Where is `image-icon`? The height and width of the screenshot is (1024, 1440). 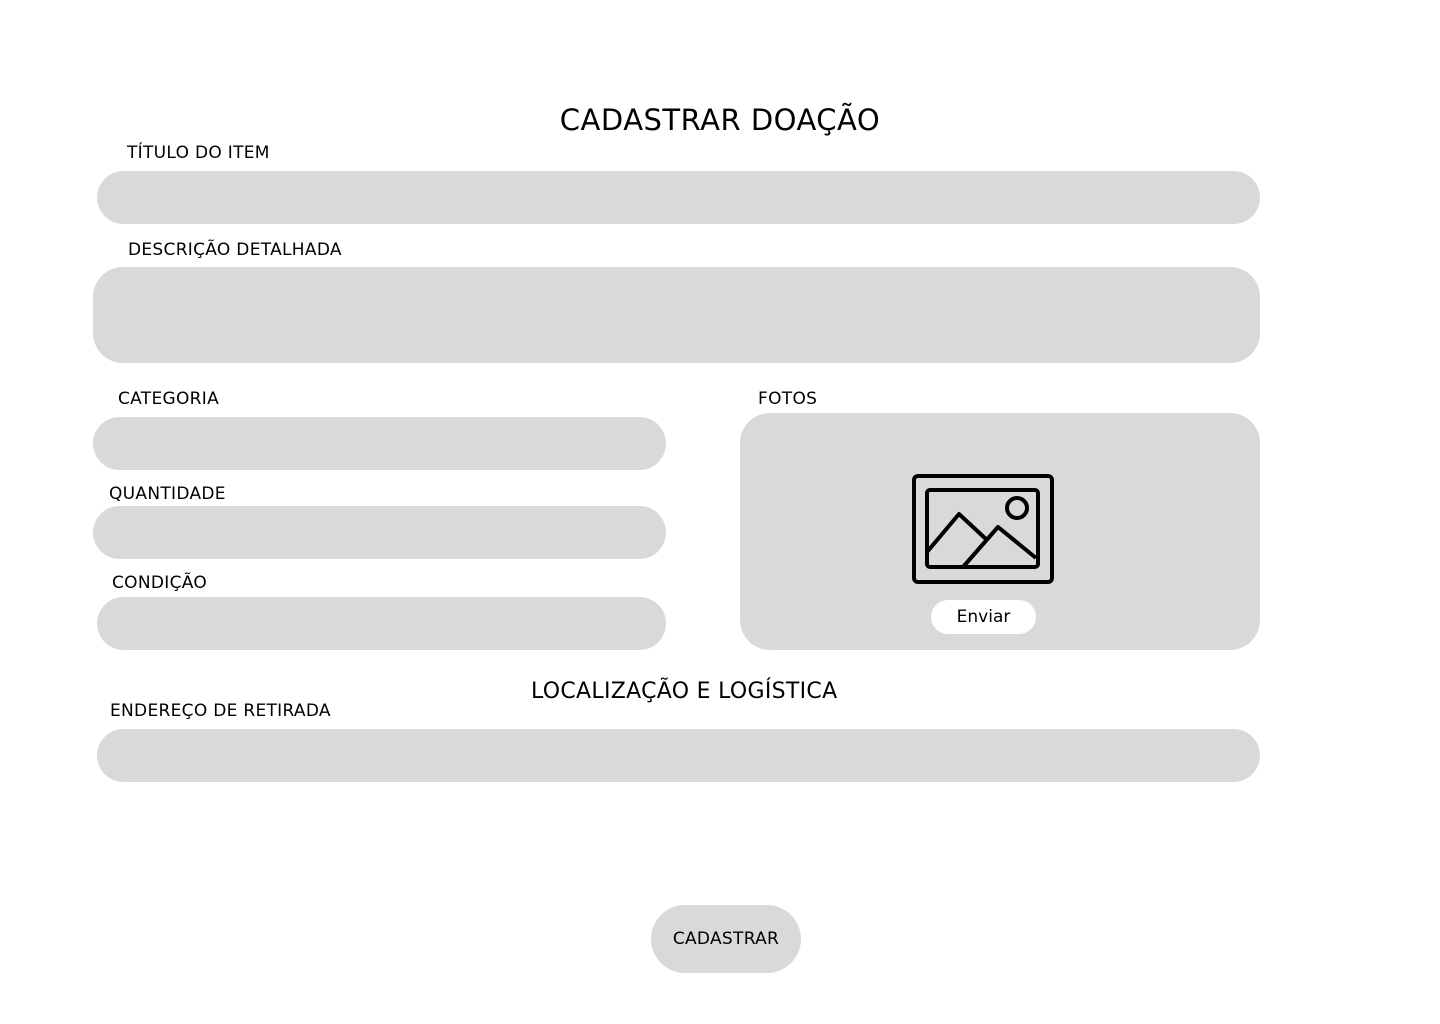
image-icon is located at coordinates (983, 529).